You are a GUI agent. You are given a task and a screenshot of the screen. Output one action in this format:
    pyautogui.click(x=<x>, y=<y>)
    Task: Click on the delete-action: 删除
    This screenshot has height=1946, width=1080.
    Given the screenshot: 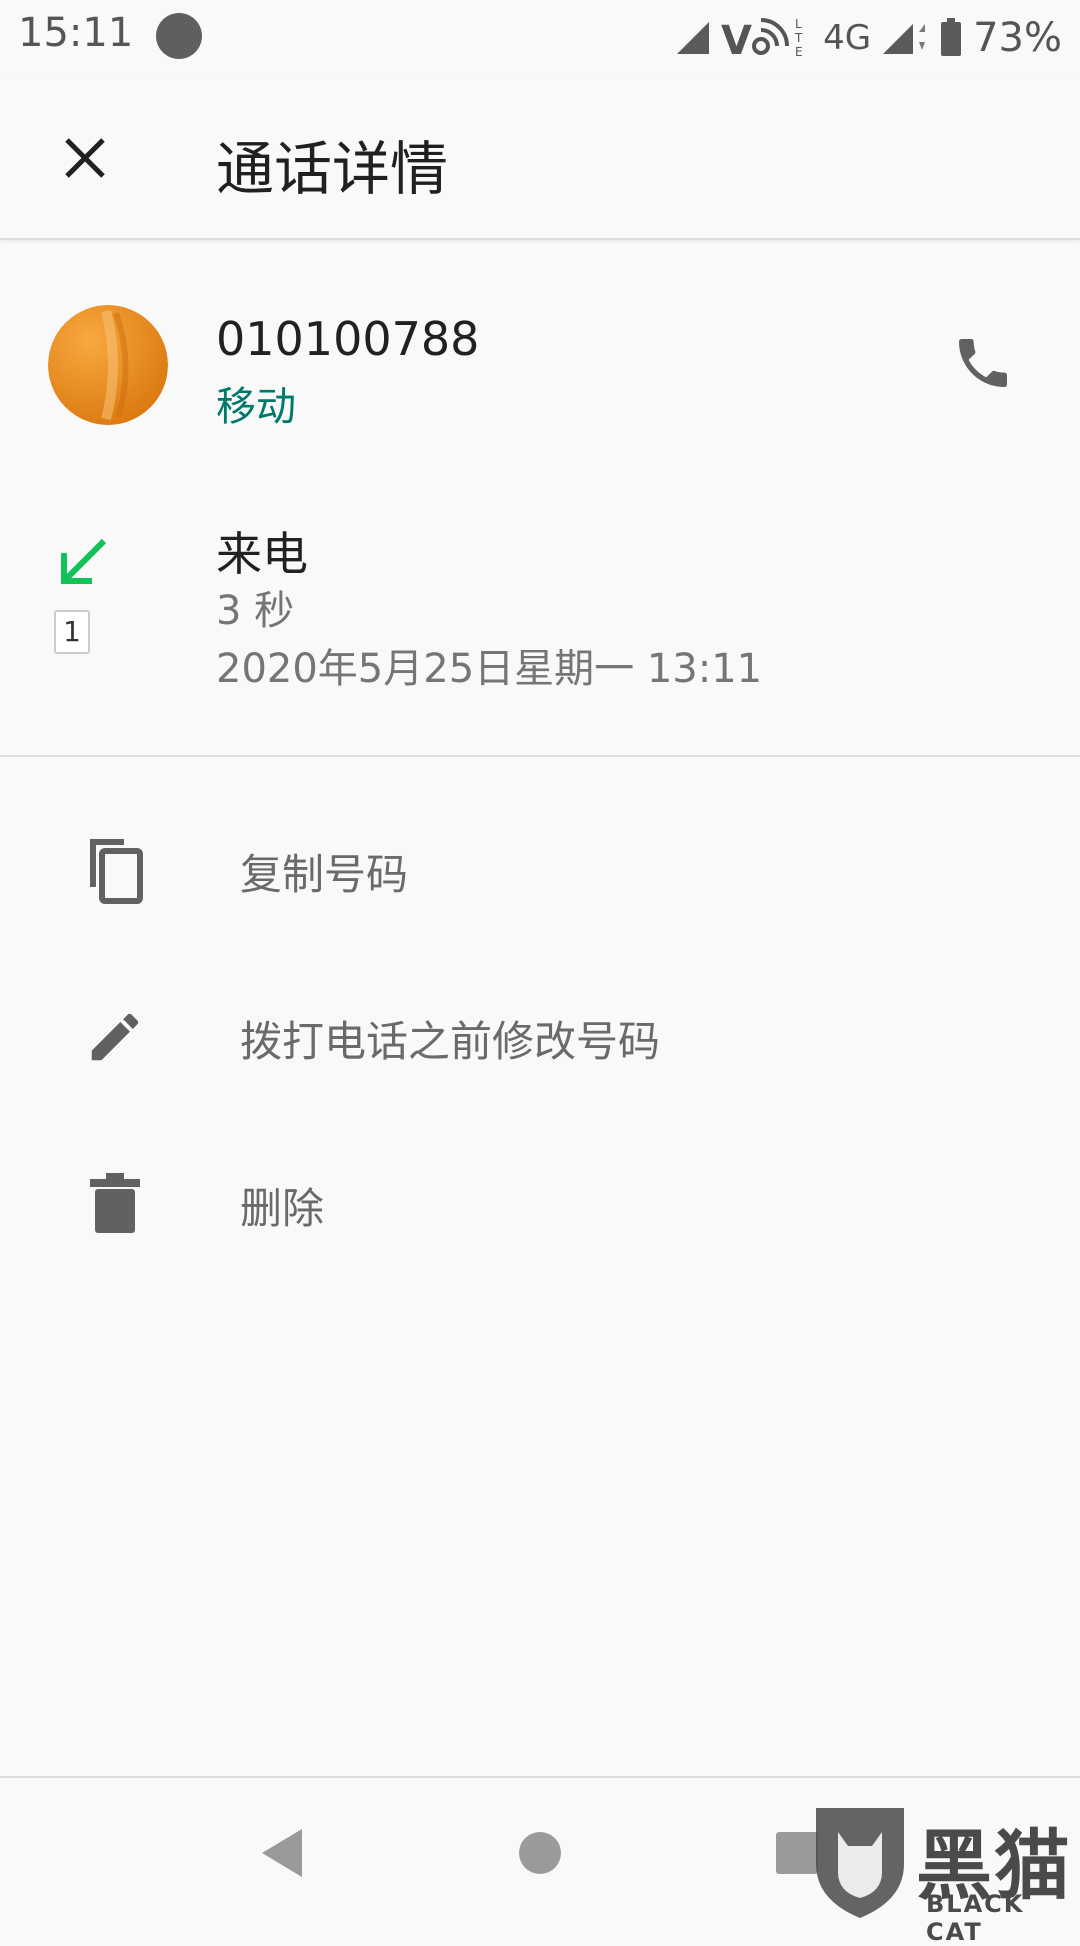 What is the action you would take?
    pyautogui.click(x=540, y=1201)
    